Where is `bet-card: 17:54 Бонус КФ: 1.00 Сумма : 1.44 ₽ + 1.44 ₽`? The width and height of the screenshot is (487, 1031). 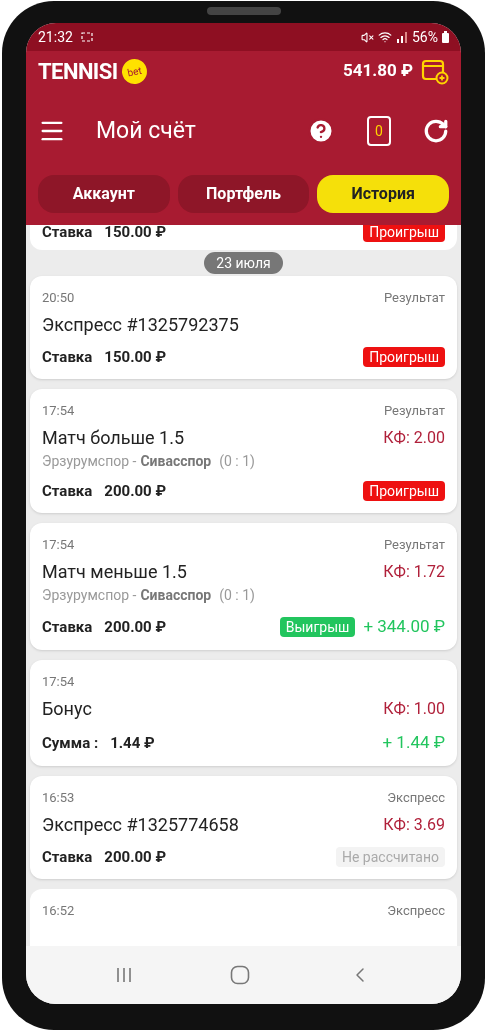
bet-card: 17:54 Бонус КФ: 1.00 Сумма : 1.44 ₽ + 1.44 ₽ is located at coordinates (243, 712).